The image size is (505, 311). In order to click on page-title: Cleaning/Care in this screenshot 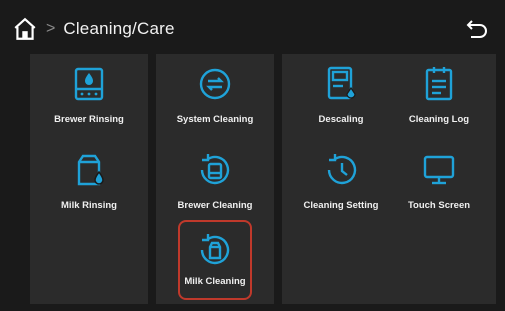, I will do `click(119, 28)`.